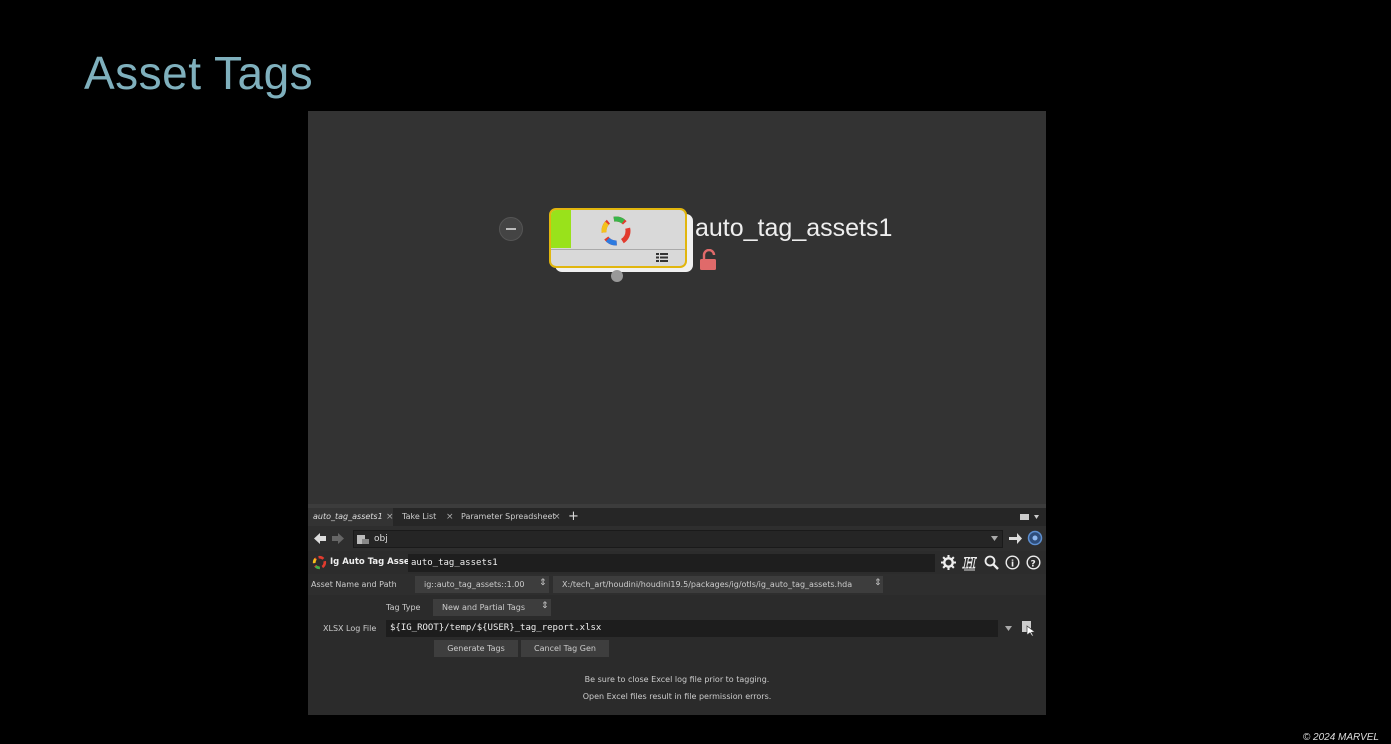 The width and height of the screenshot is (1391, 744). What do you see at coordinates (991, 562) in the screenshot?
I see `search-icon` at bounding box center [991, 562].